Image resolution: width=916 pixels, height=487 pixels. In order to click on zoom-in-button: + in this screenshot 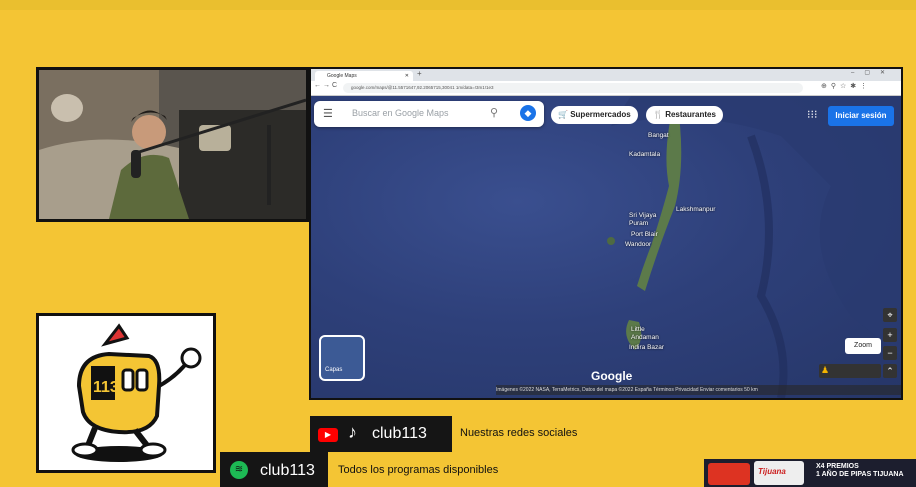, I will do `click(890, 335)`.